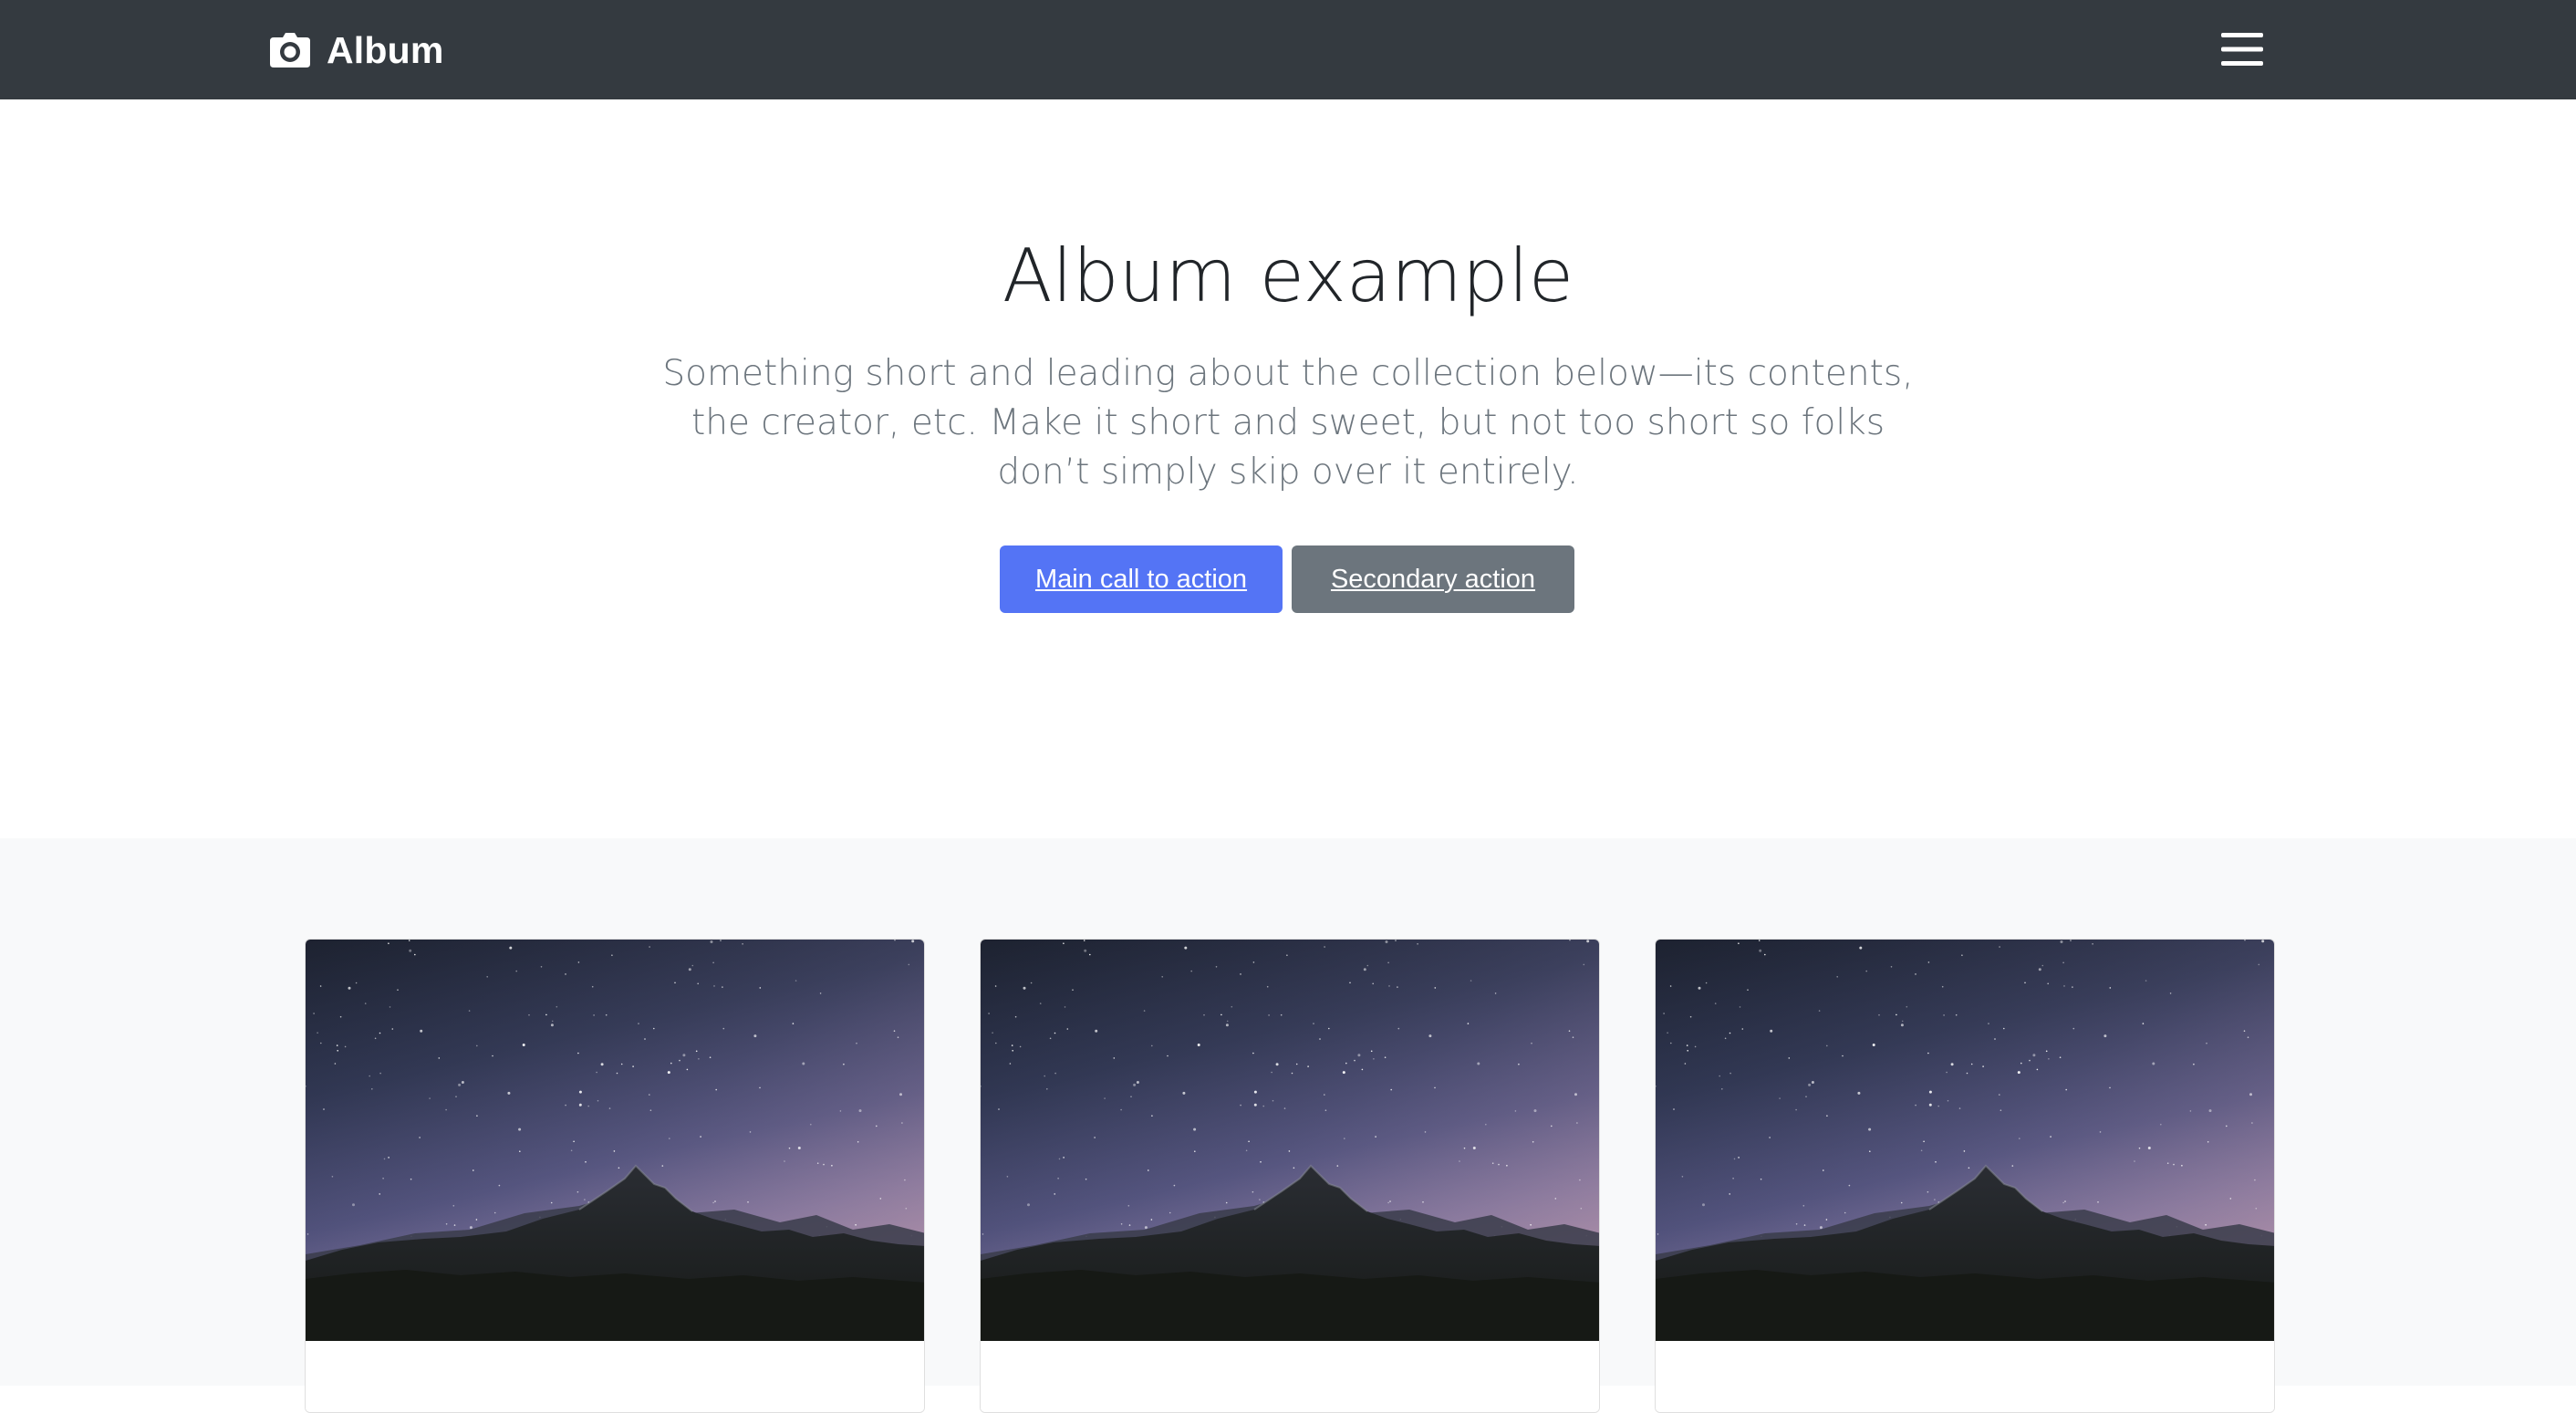  What do you see at coordinates (290, 51) in the screenshot?
I see `camera-icon` at bounding box center [290, 51].